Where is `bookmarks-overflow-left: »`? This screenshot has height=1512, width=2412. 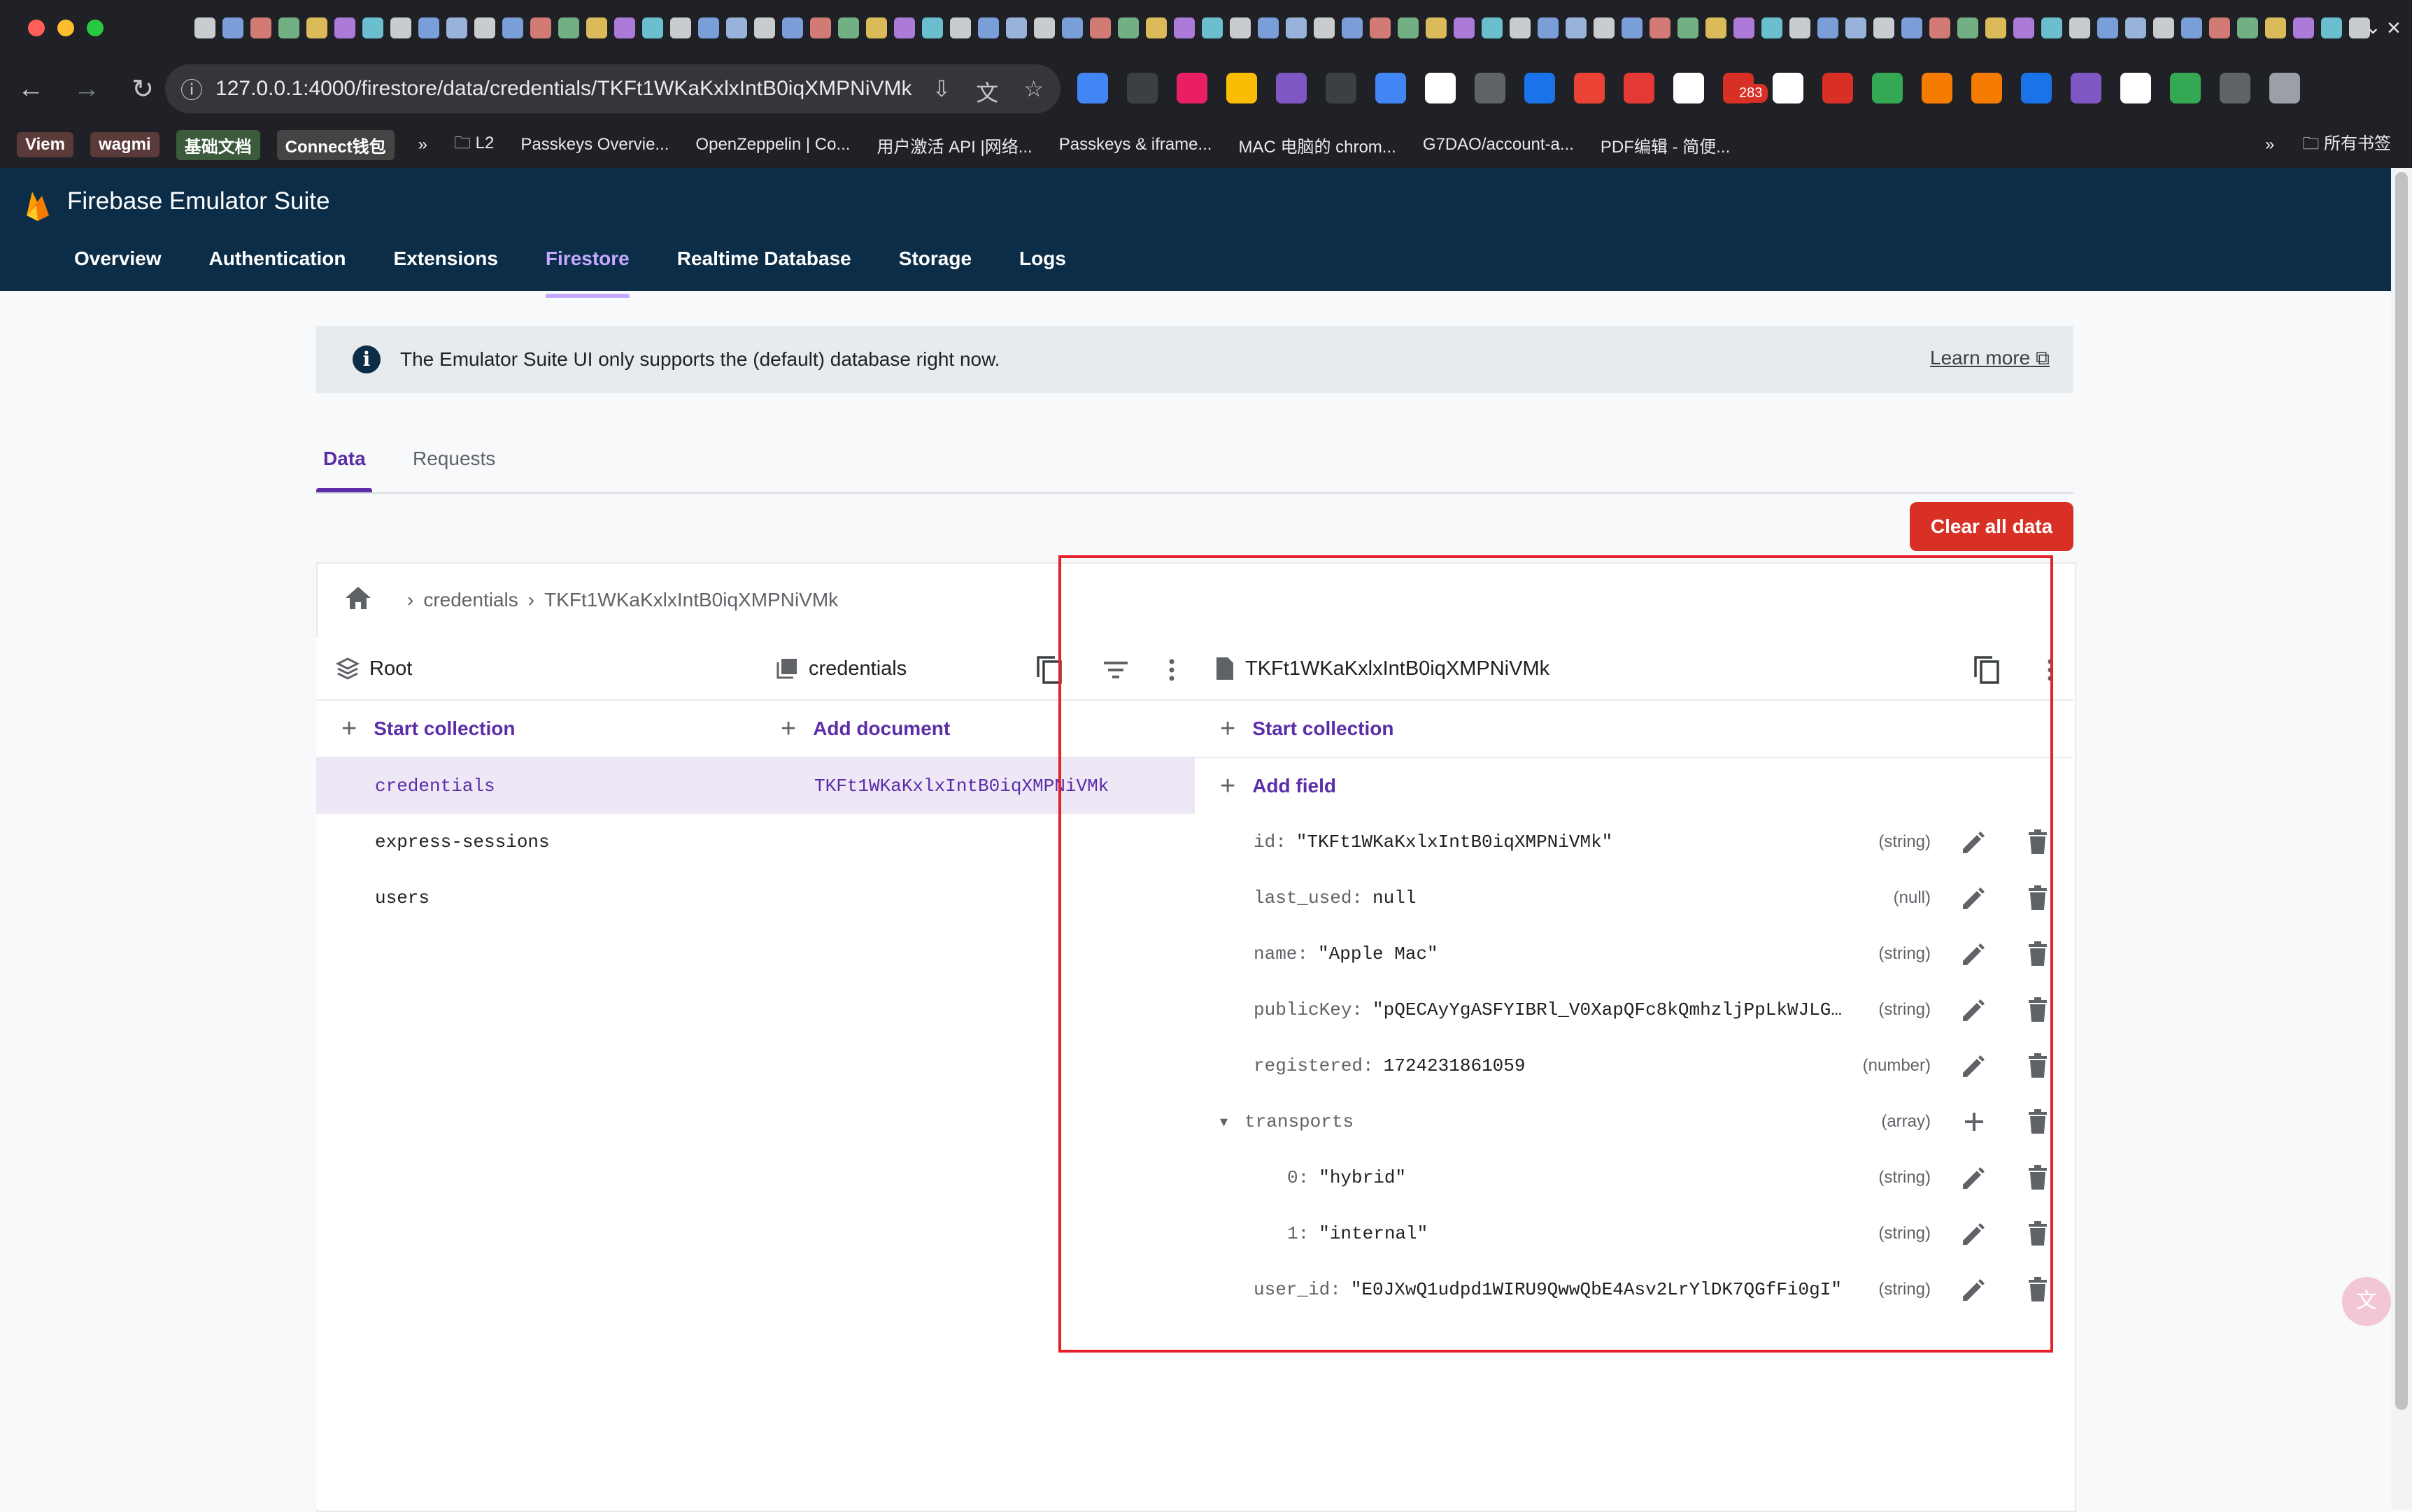 bookmarks-overflow-left: » is located at coordinates (422, 145).